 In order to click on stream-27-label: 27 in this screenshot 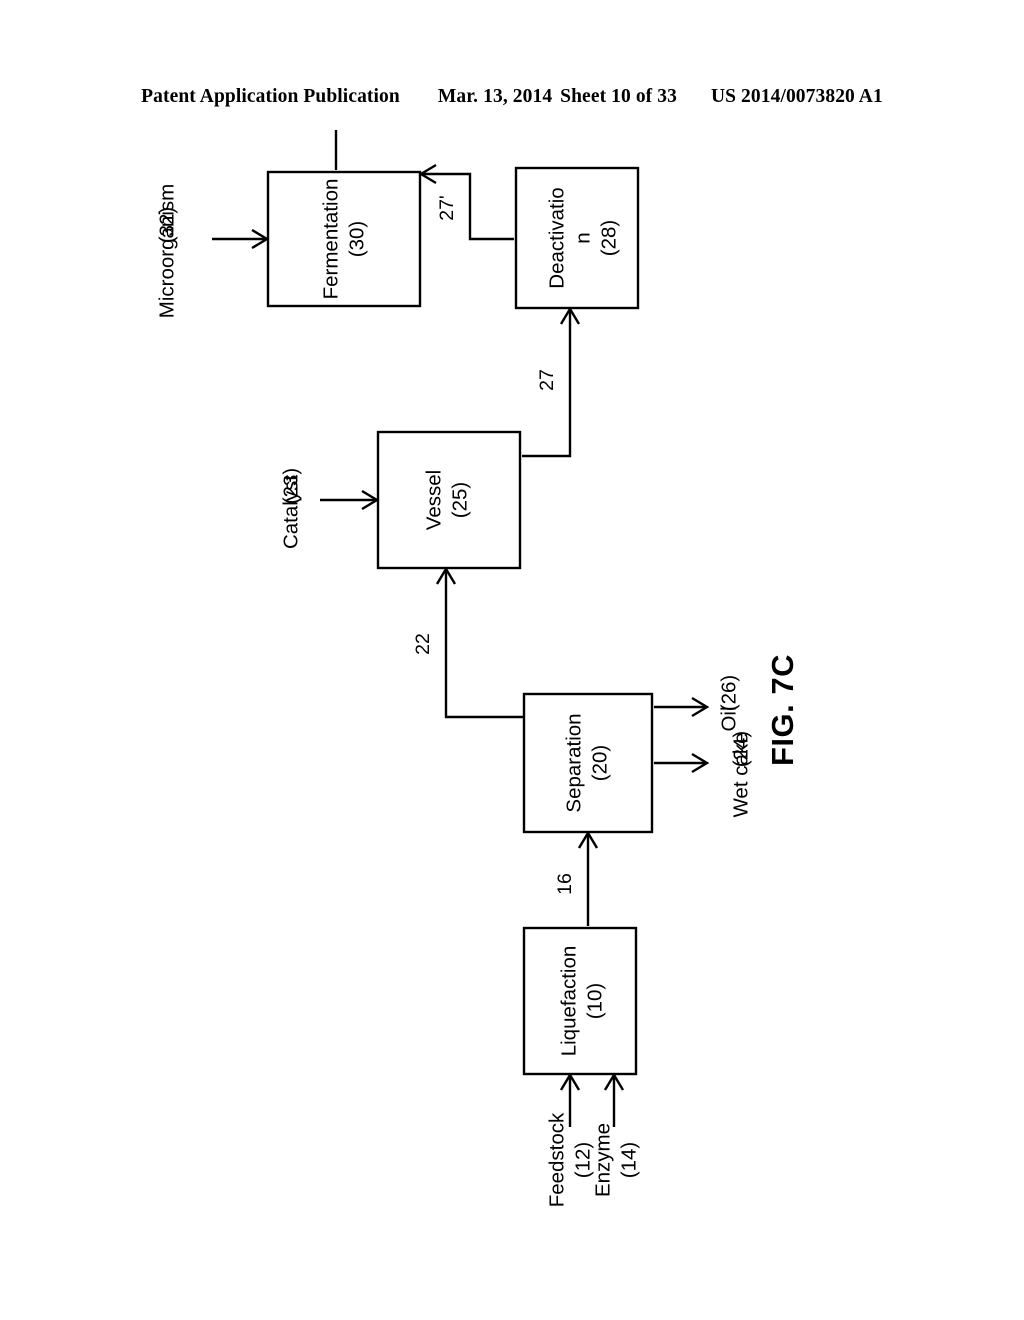, I will do `click(547, 380)`.